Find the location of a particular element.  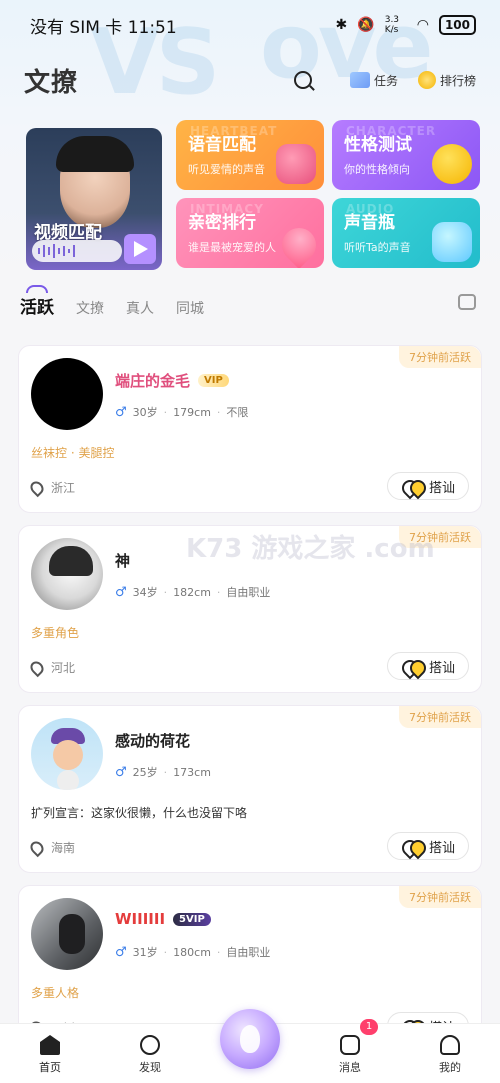

user-age: 31岁 is located at coordinates (145, 952).